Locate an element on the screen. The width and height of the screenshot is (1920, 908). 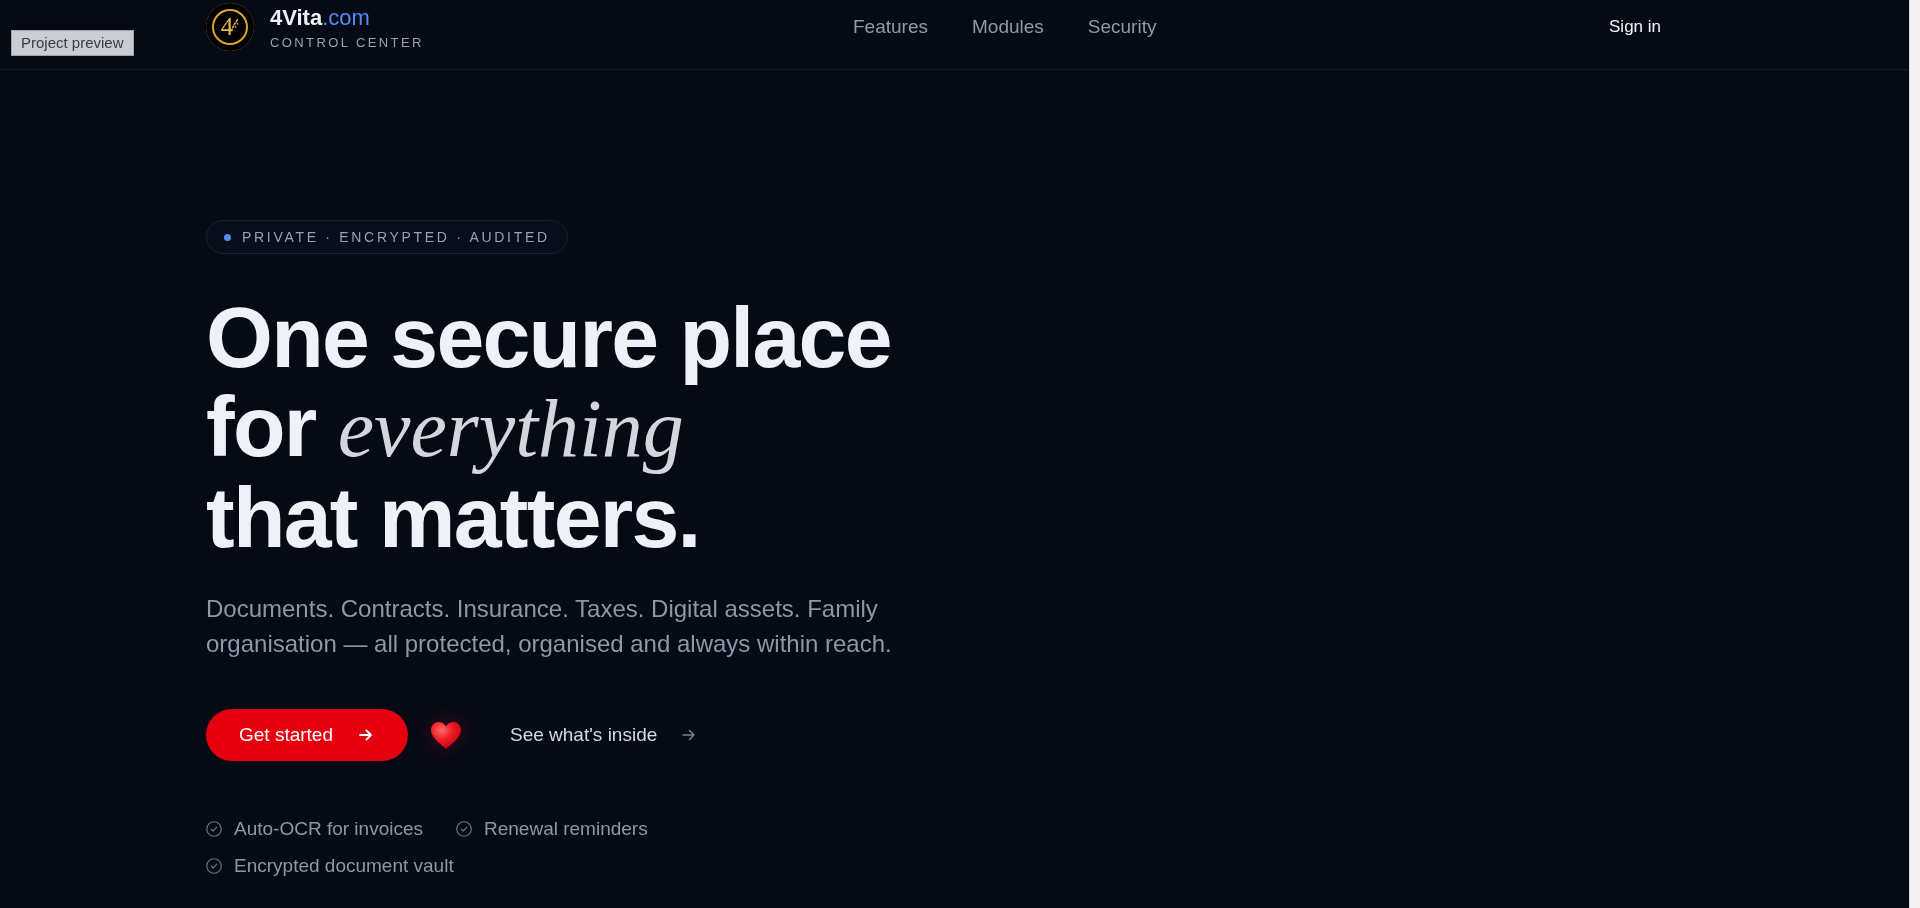
intro-paragraph: Documents. Contracts. Insurance. Taxes. Digital assets. Family organisation — all protected, organised and always within reach. is located at coordinates (549, 626).